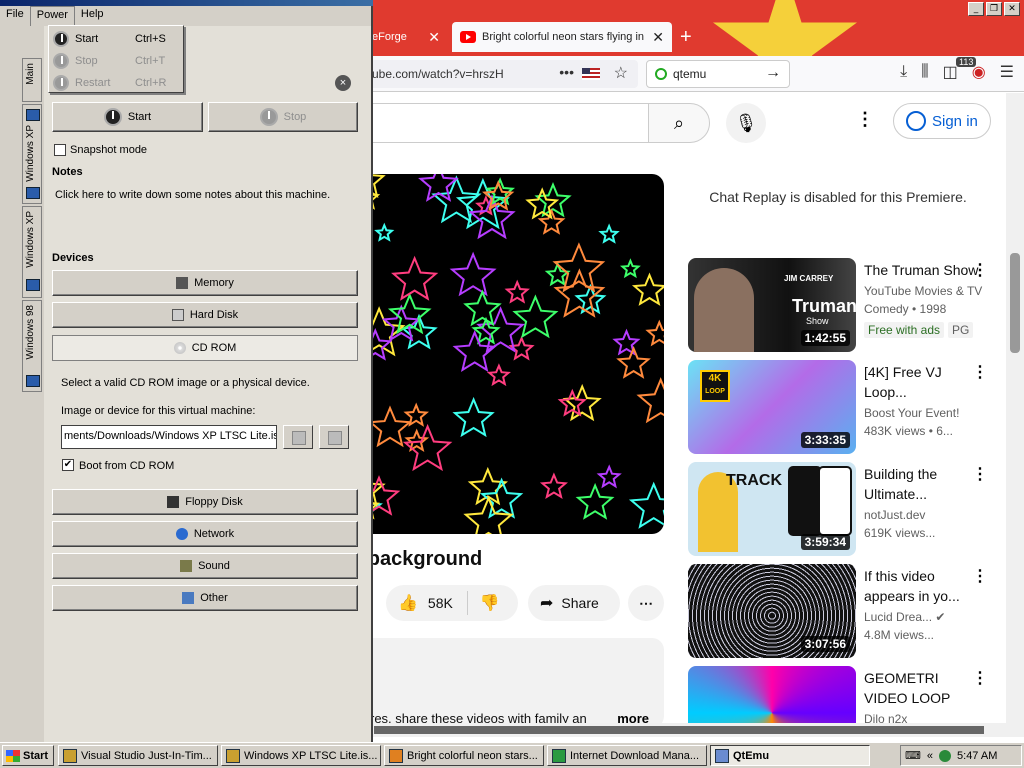 This screenshot has height=768, width=1024. Describe the element at coordinates (942, 121) in the screenshot. I see `sign-in-button: Sign in` at that location.